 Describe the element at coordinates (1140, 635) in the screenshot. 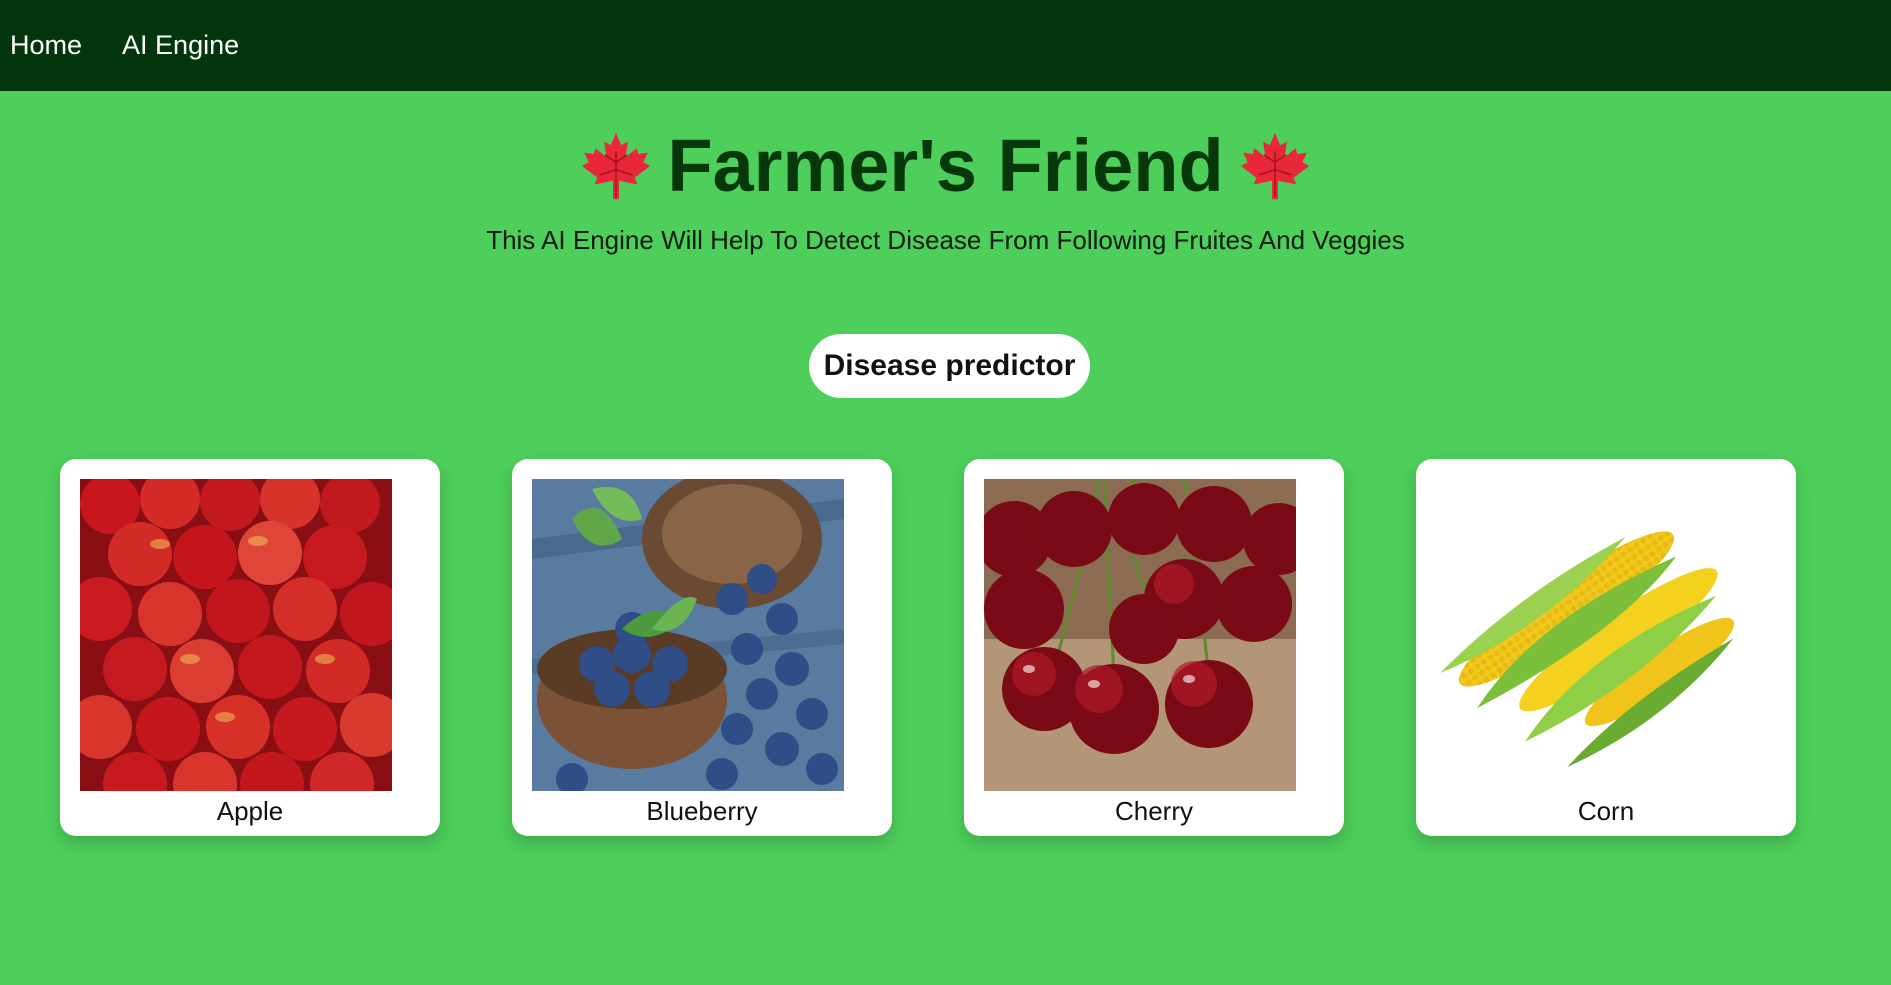

I see `cherry-image` at that location.